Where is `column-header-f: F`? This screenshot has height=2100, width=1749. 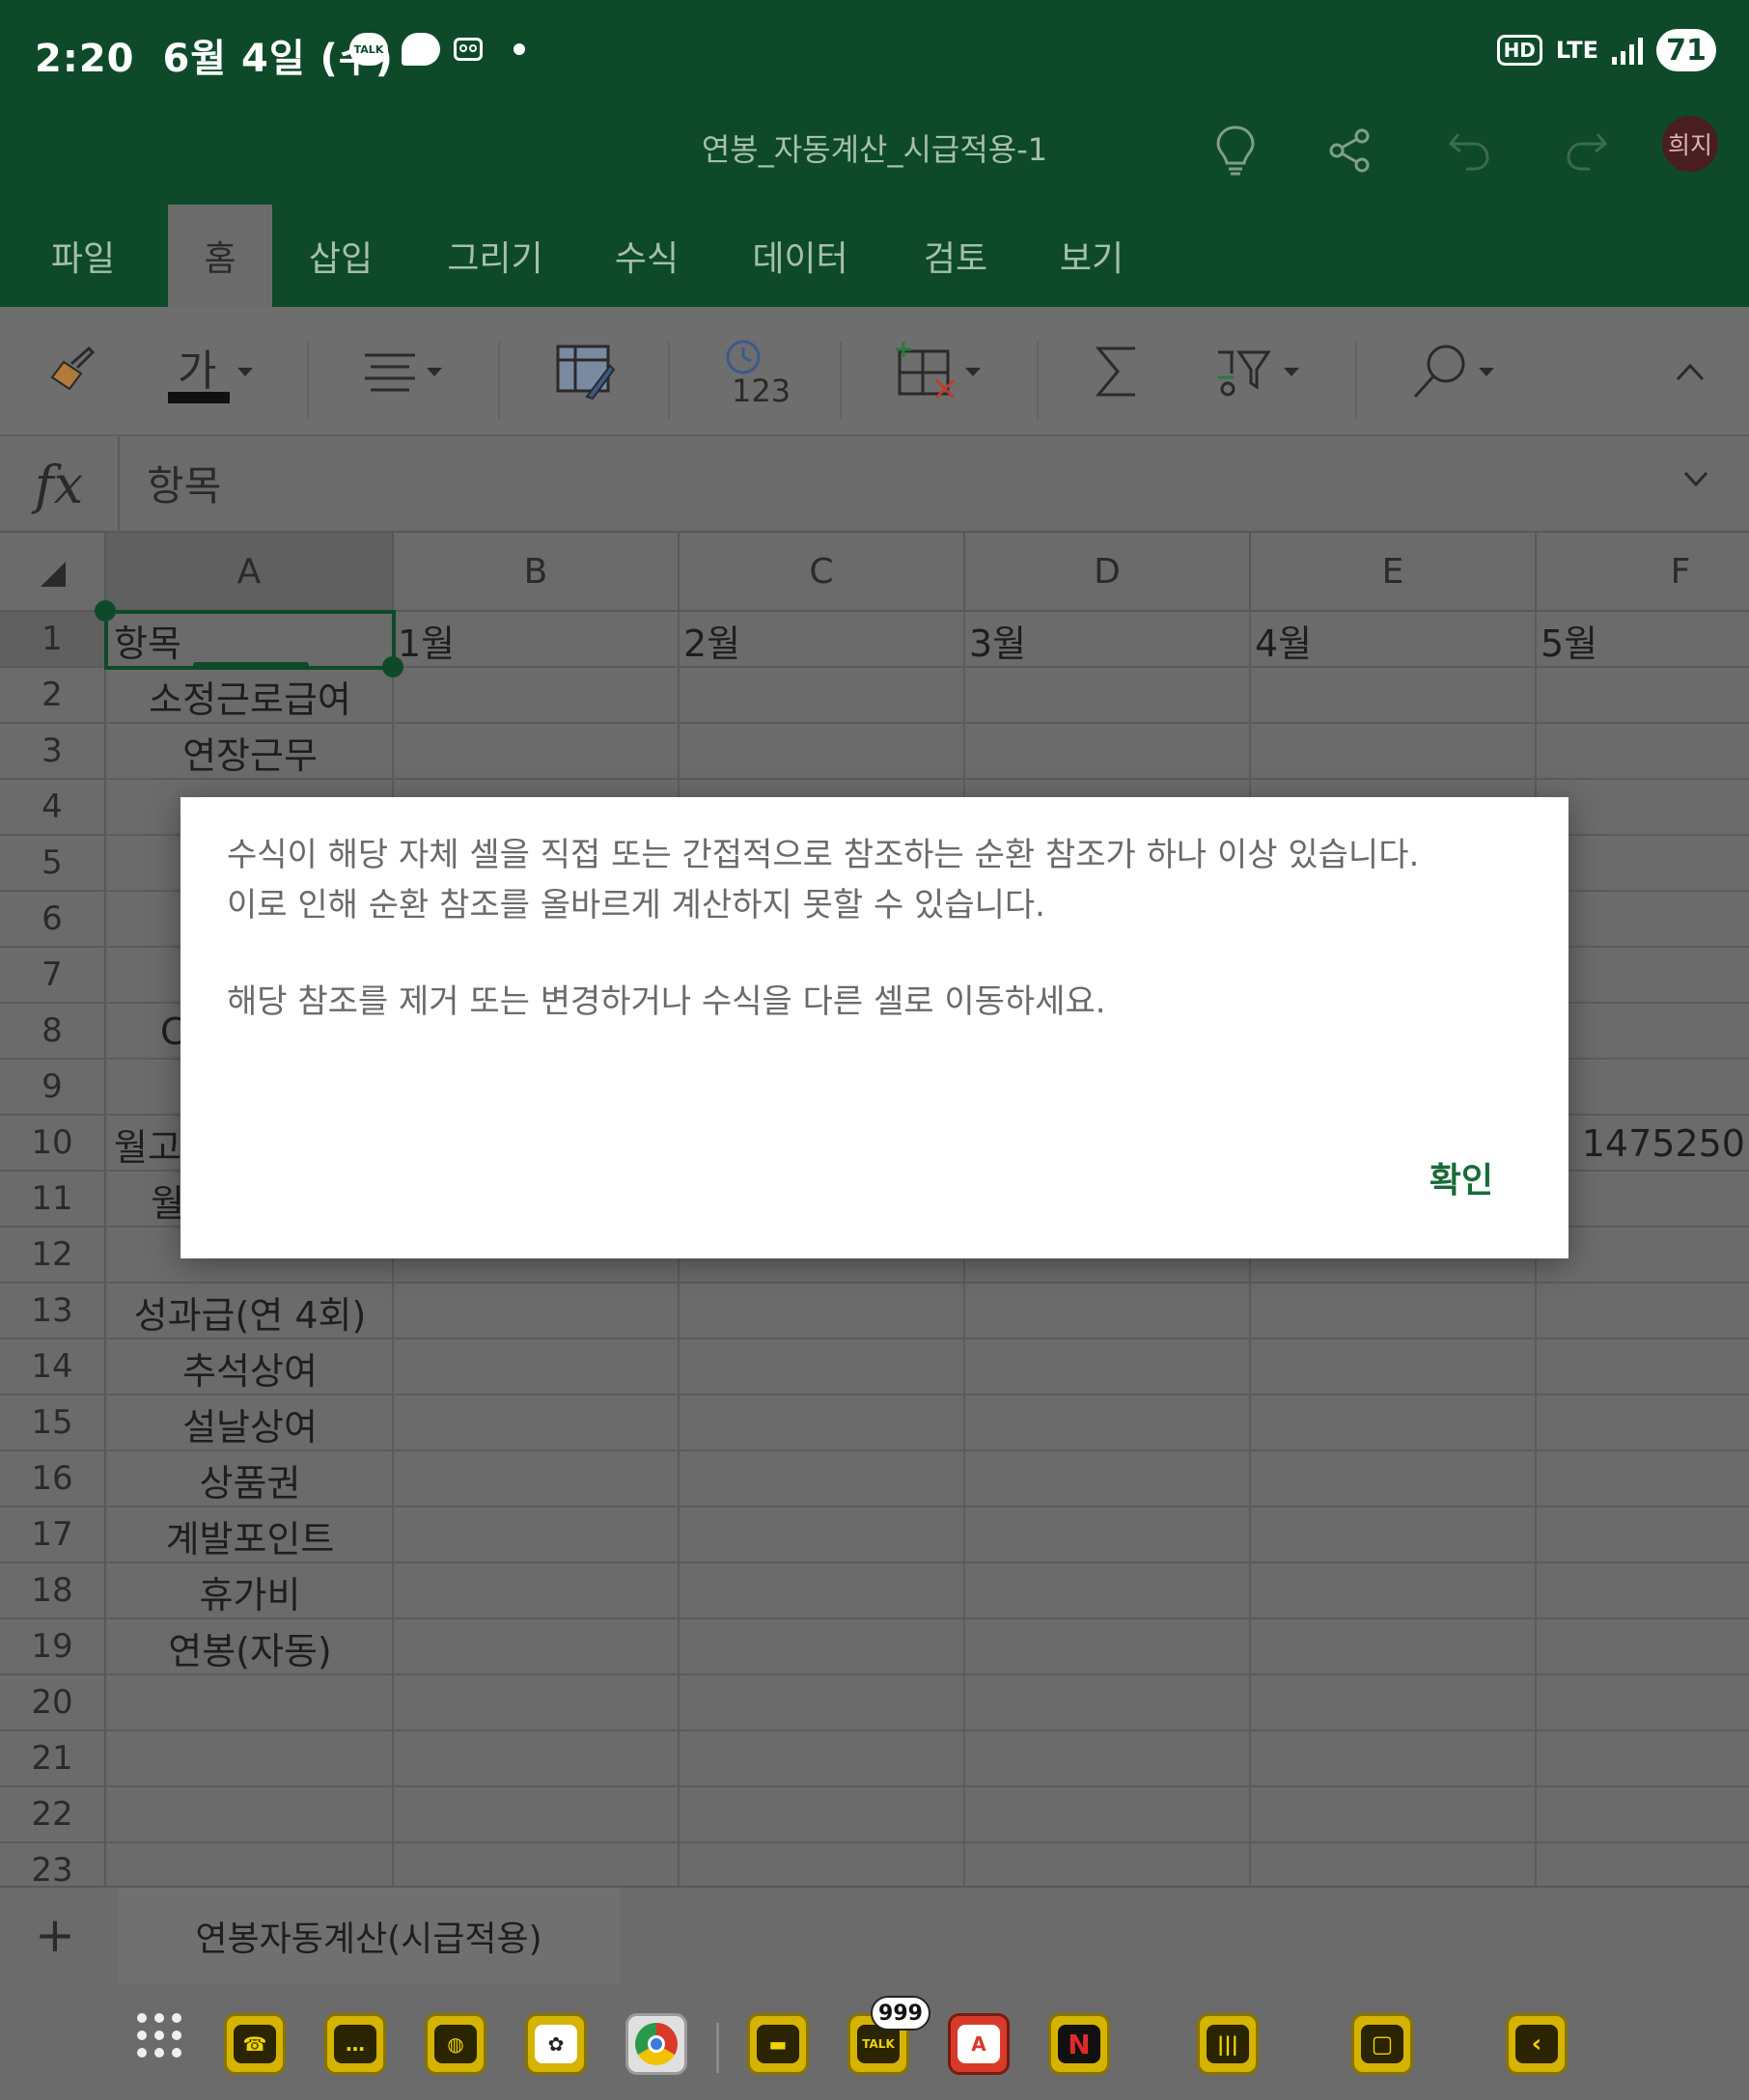
column-header-f: F is located at coordinates (1643, 572).